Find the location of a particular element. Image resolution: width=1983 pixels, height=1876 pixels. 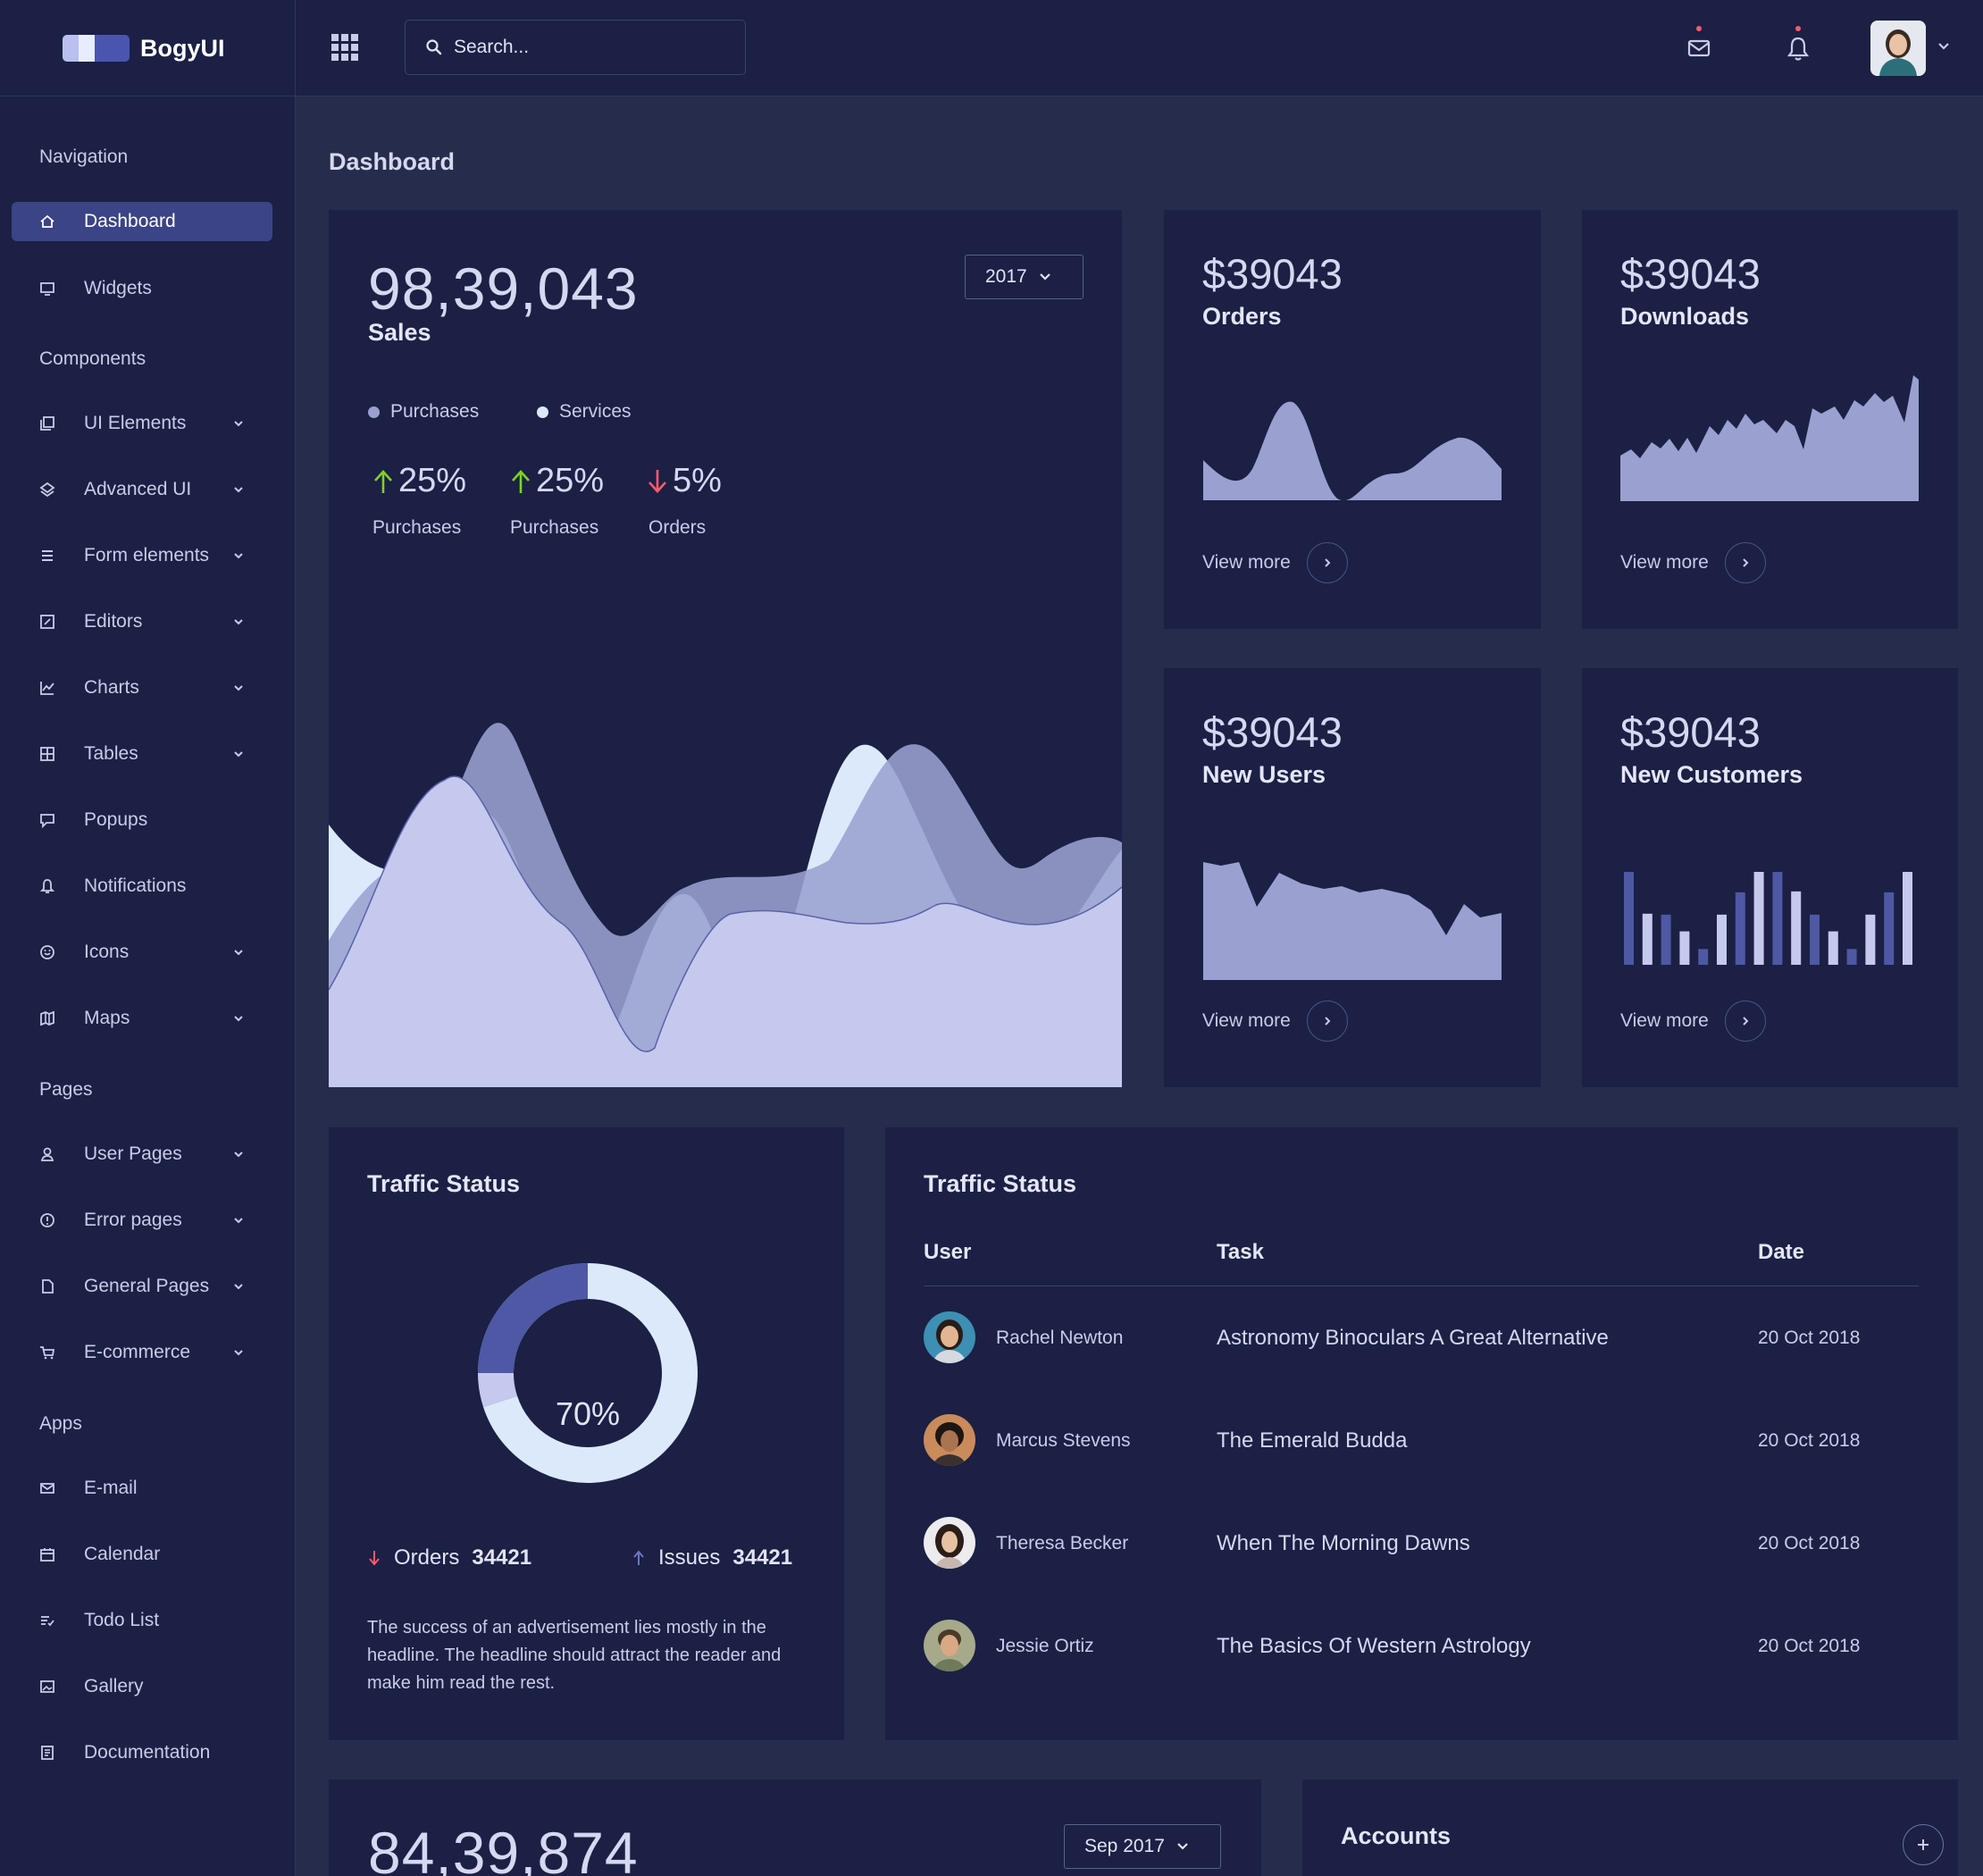

sales-label: Sales is located at coordinates (399, 332).